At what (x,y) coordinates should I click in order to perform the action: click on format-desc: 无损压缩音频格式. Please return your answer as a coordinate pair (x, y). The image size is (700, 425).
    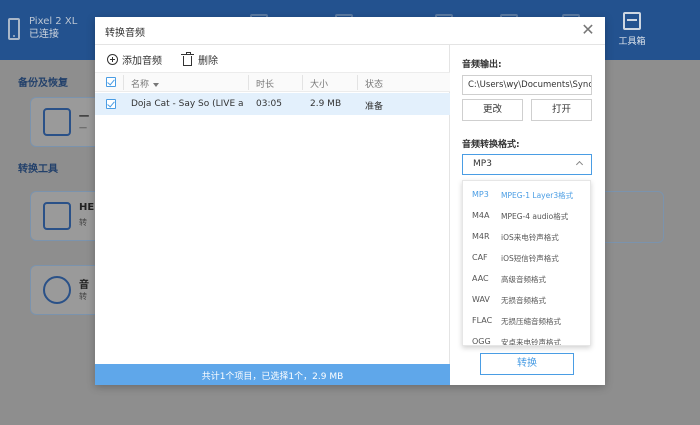
    Looking at the image, I should click on (531, 321).